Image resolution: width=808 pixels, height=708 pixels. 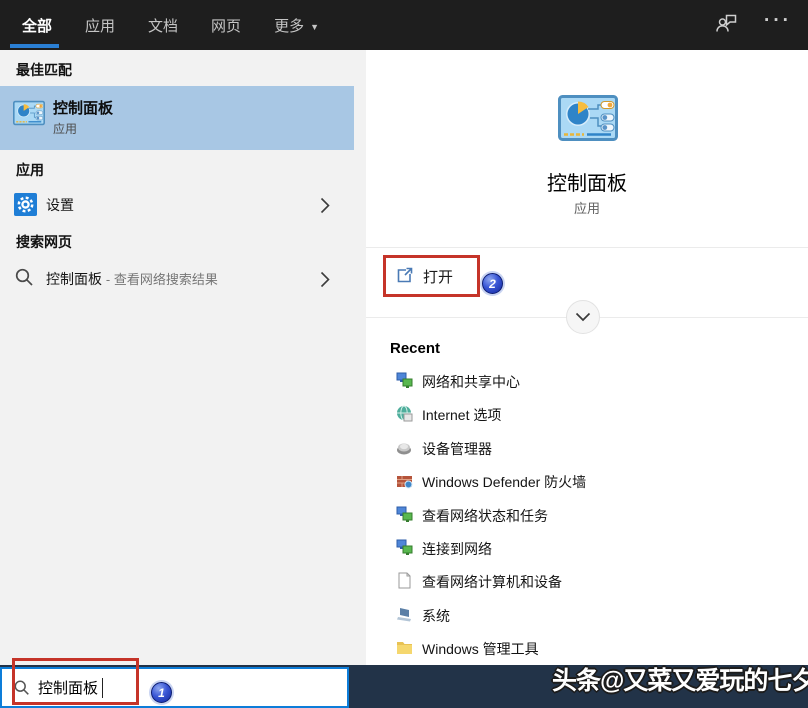 I want to click on recent-item: Internet 选项, so click(x=587, y=414).